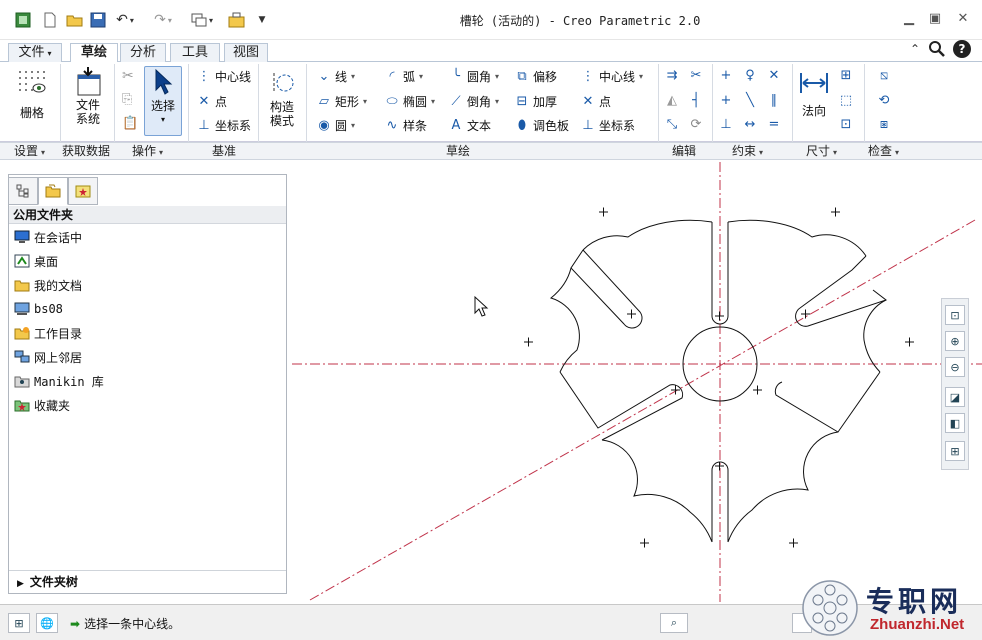  I want to click on spline-button: ∿ 样条, so click(405, 125).